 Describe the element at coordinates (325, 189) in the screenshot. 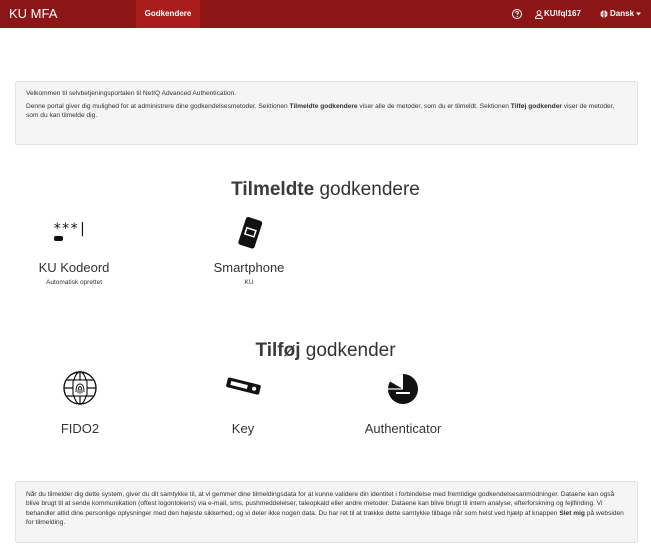

I see `enrolled-authenticators-heading: Tilmeldte godkendere` at that location.